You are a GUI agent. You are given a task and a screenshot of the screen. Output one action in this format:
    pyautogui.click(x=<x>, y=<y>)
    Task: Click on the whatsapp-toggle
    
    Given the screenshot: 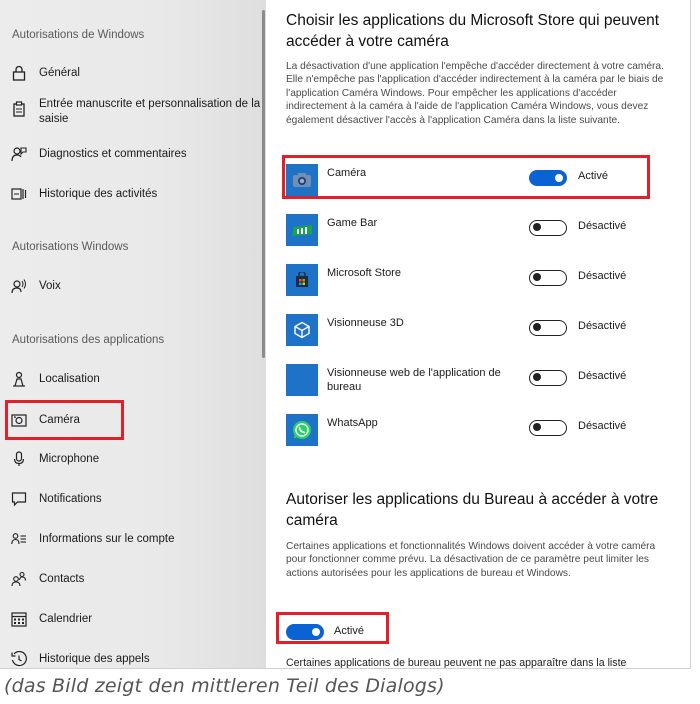 What is the action you would take?
    pyautogui.click(x=548, y=428)
    